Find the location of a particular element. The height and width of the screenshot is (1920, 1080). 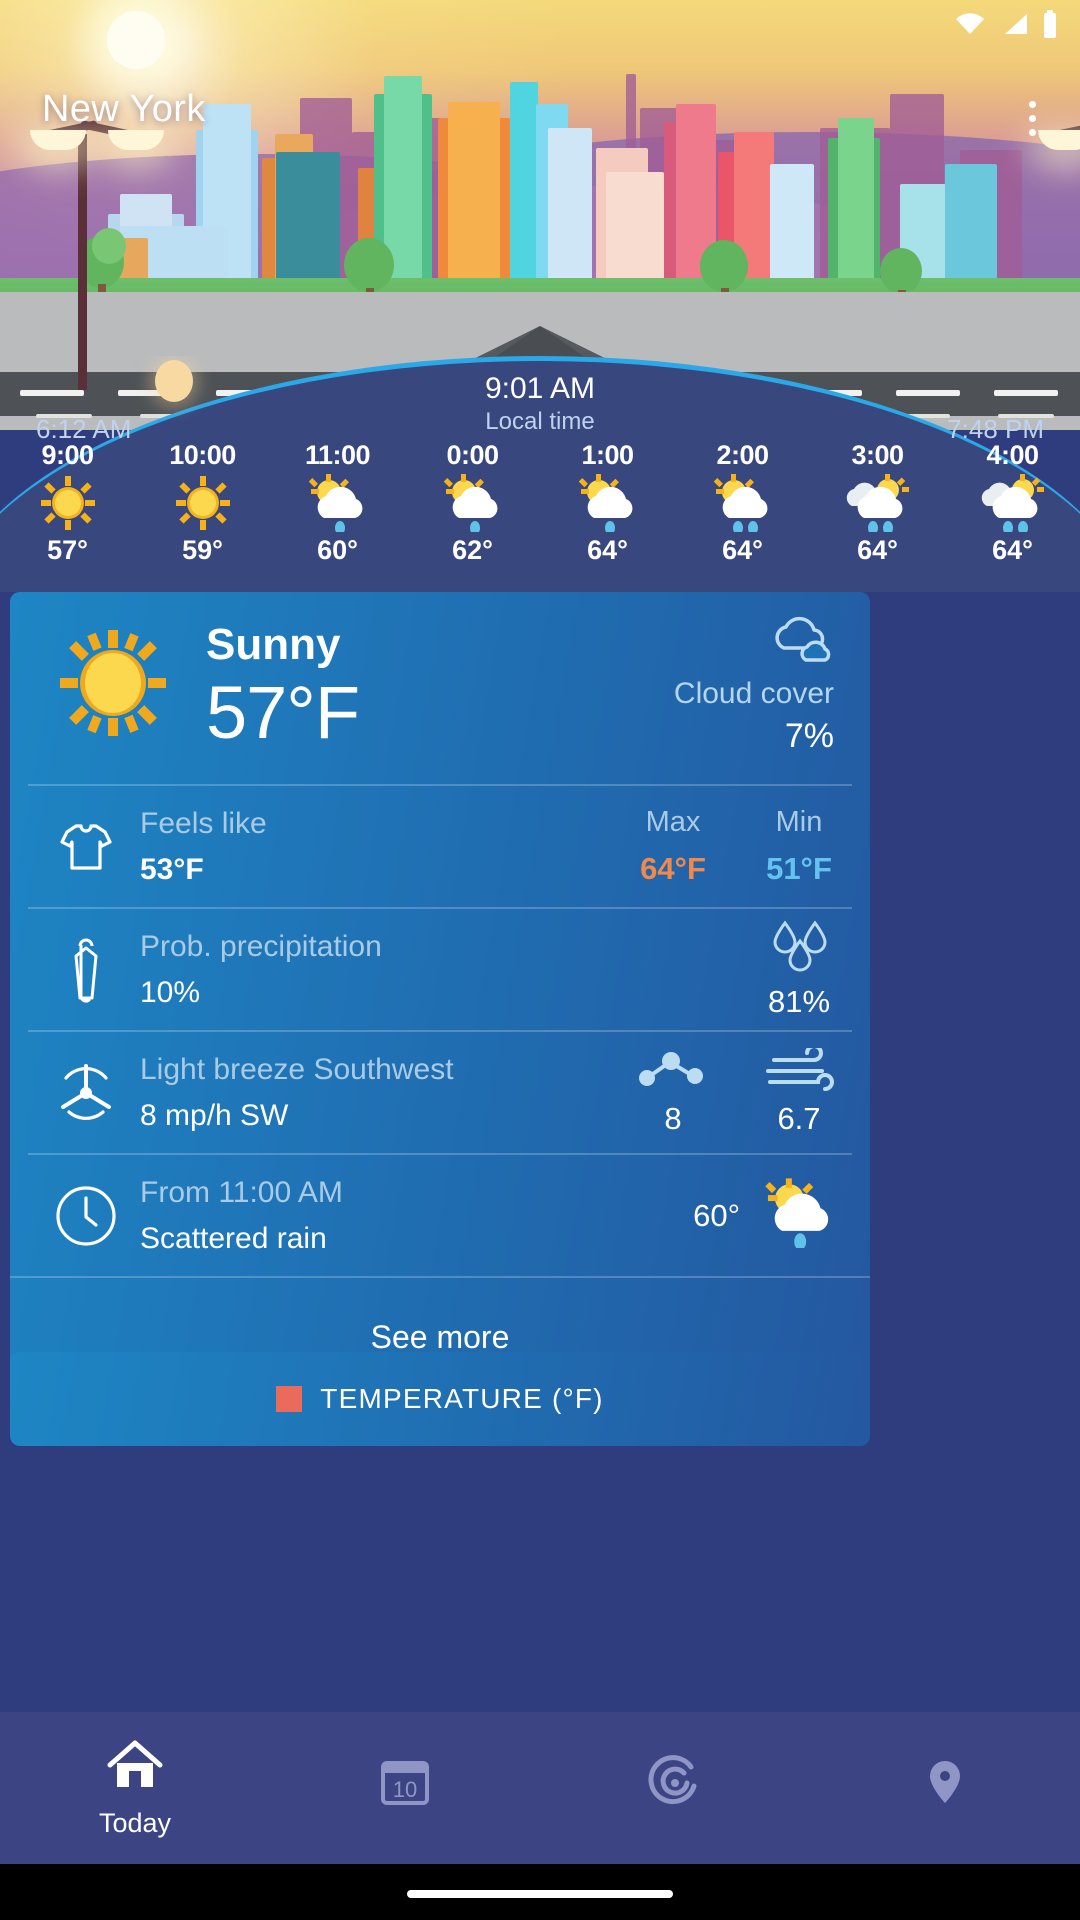

signal-icon is located at coordinates (1014, 26).